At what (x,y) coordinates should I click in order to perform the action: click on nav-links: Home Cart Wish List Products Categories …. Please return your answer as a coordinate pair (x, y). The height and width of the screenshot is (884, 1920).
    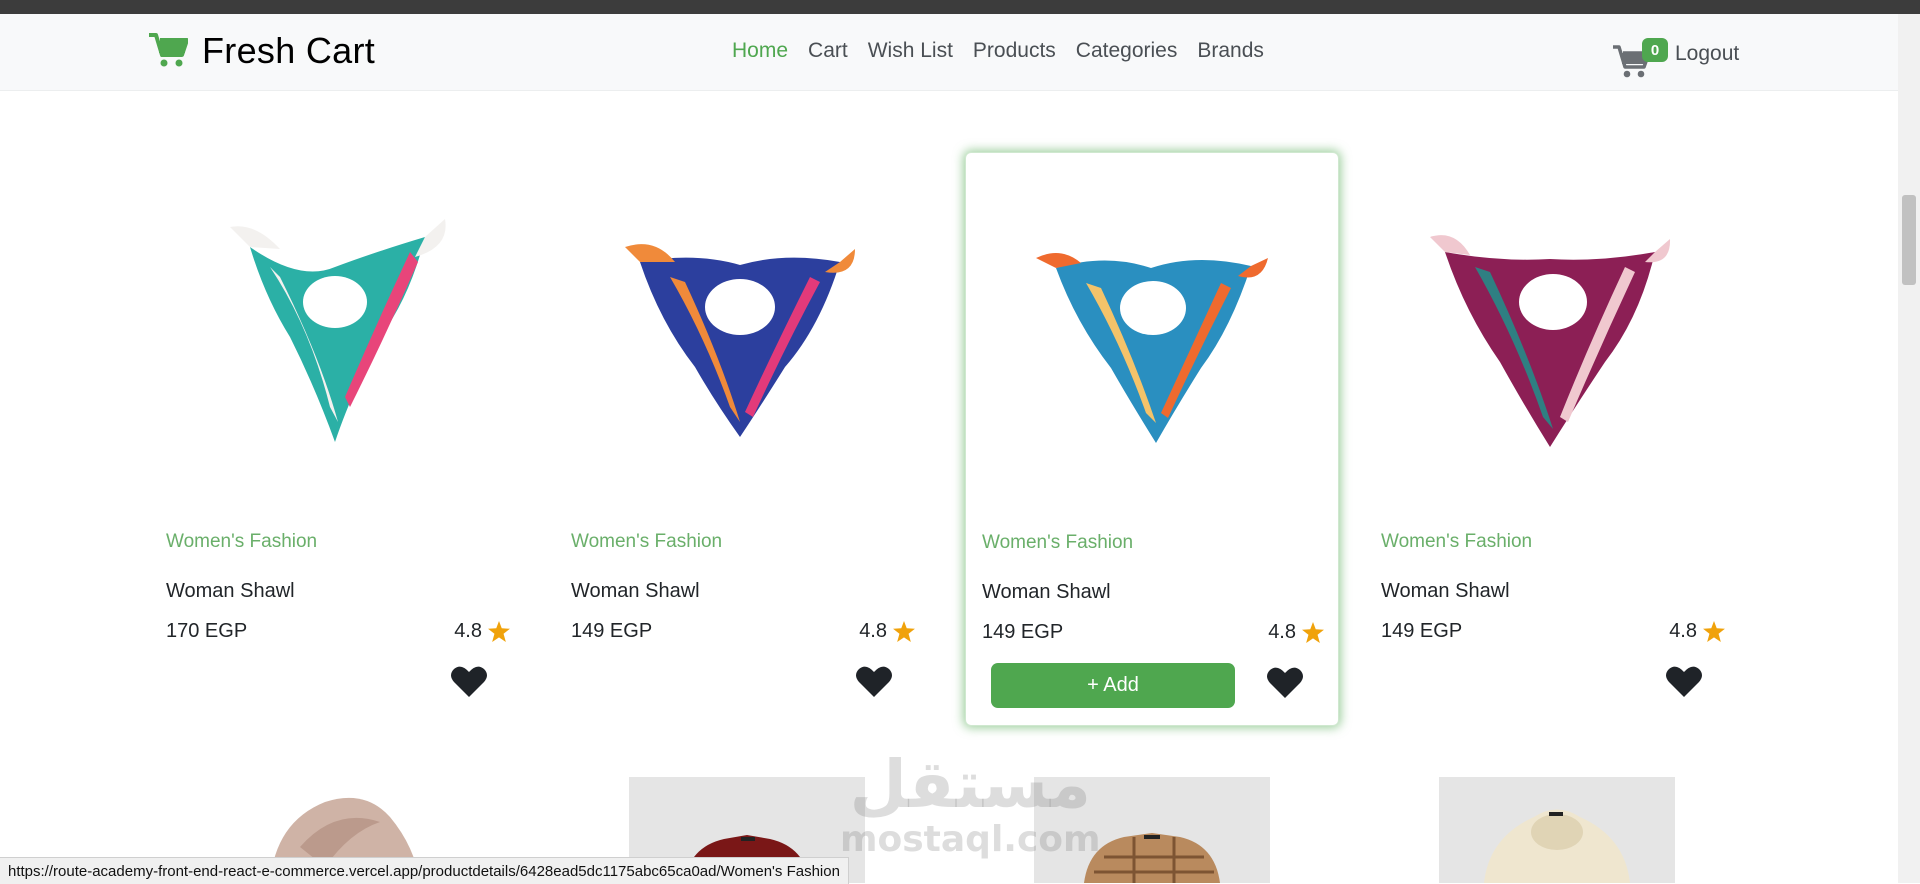
    Looking at the image, I should click on (998, 51).